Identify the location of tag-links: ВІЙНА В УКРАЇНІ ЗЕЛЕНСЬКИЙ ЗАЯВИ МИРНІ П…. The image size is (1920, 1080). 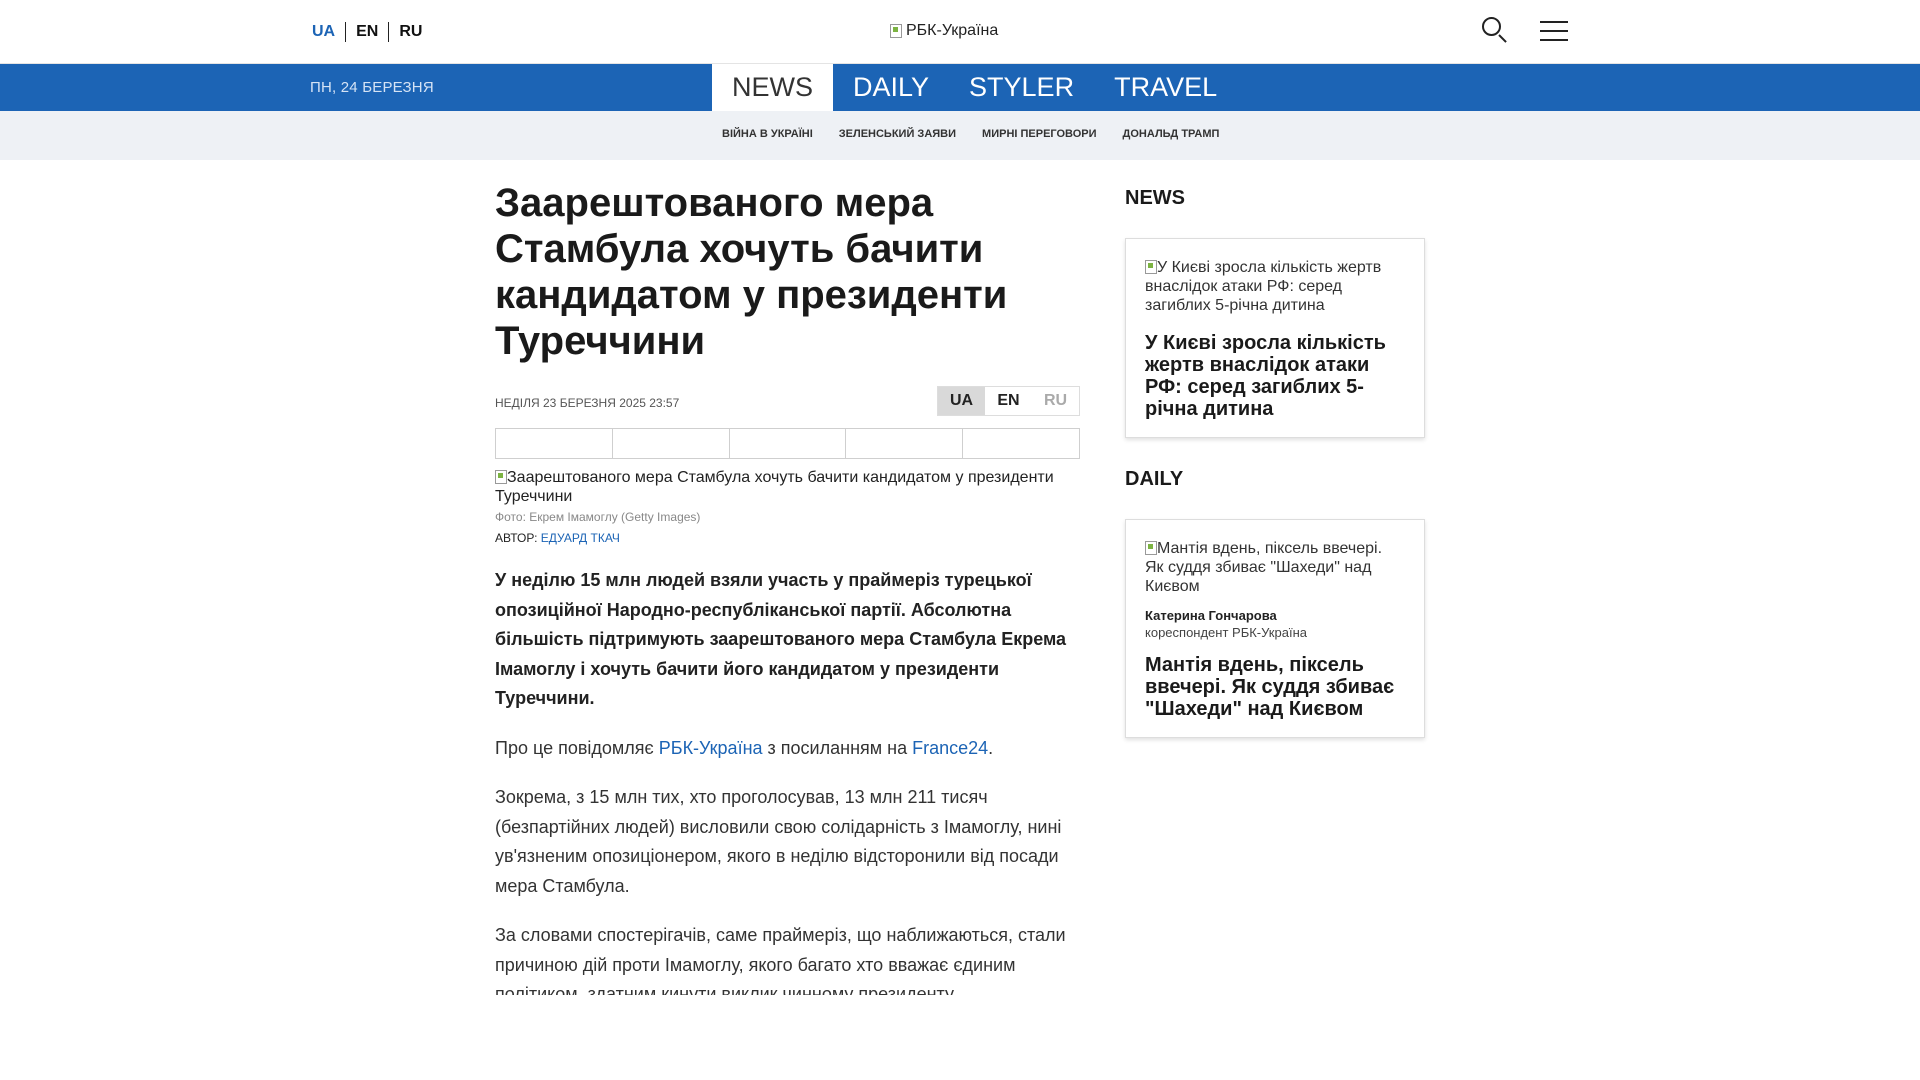
(970, 134).